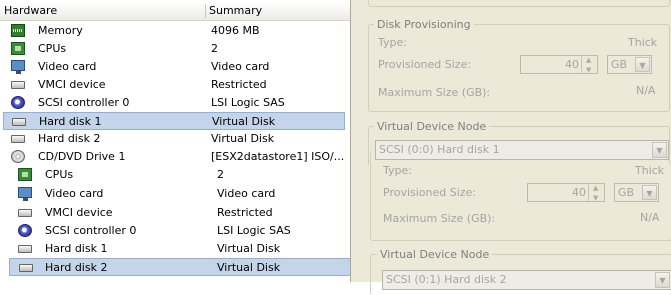 The width and height of the screenshot is (671, 295). What do you see at coordinates (82, 156) in the screenshot?
I see `list-item-name: CD/DVD Drive 1` at bounding box center [82, 156].